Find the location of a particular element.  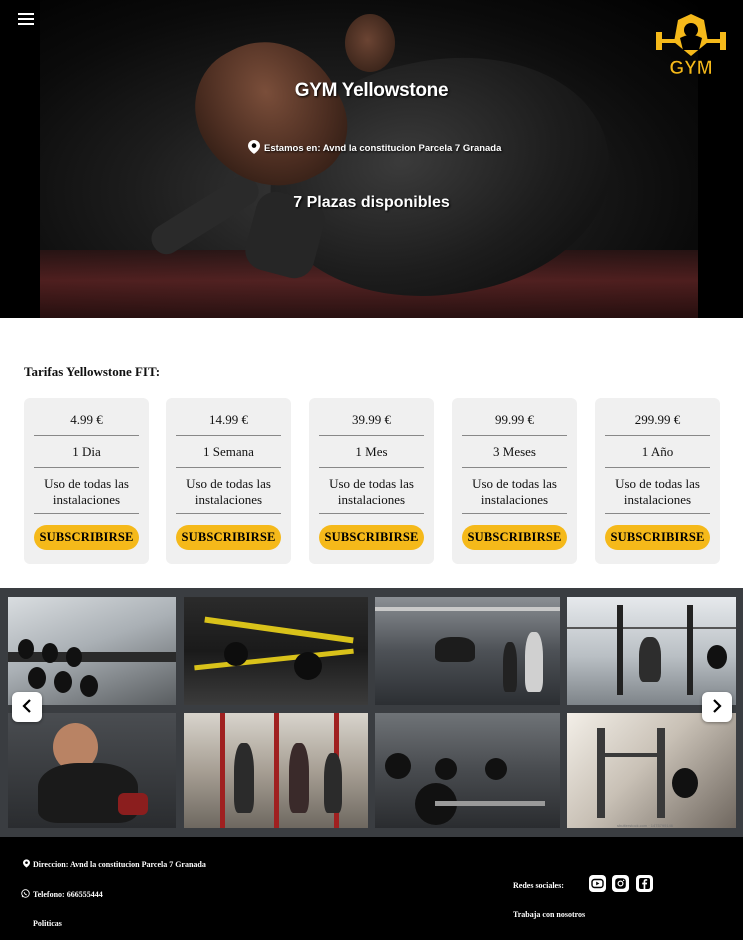

plan-price: 14.99 € is located at coordinates (228, 419).